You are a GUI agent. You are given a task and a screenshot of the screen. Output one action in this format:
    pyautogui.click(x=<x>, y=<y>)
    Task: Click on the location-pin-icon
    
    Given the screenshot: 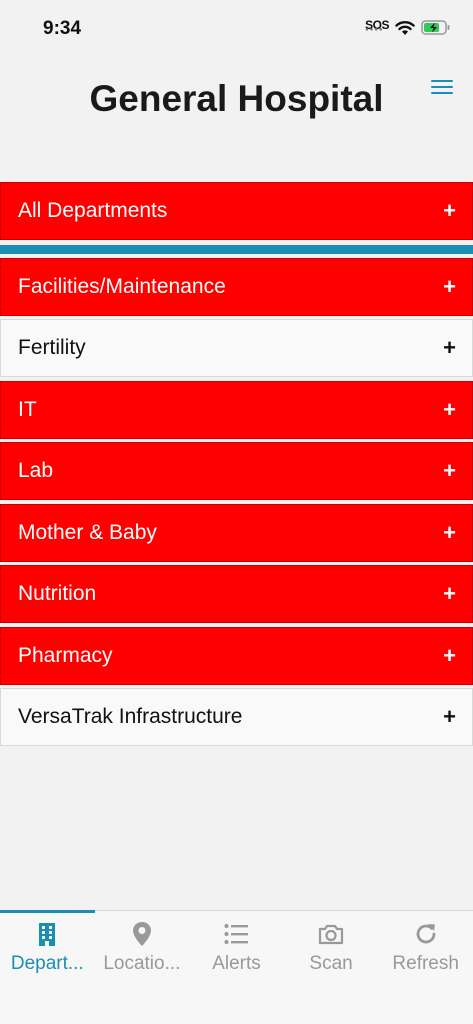 What is the action you would take?
    pyautogui.click(x=141, y=934)
    